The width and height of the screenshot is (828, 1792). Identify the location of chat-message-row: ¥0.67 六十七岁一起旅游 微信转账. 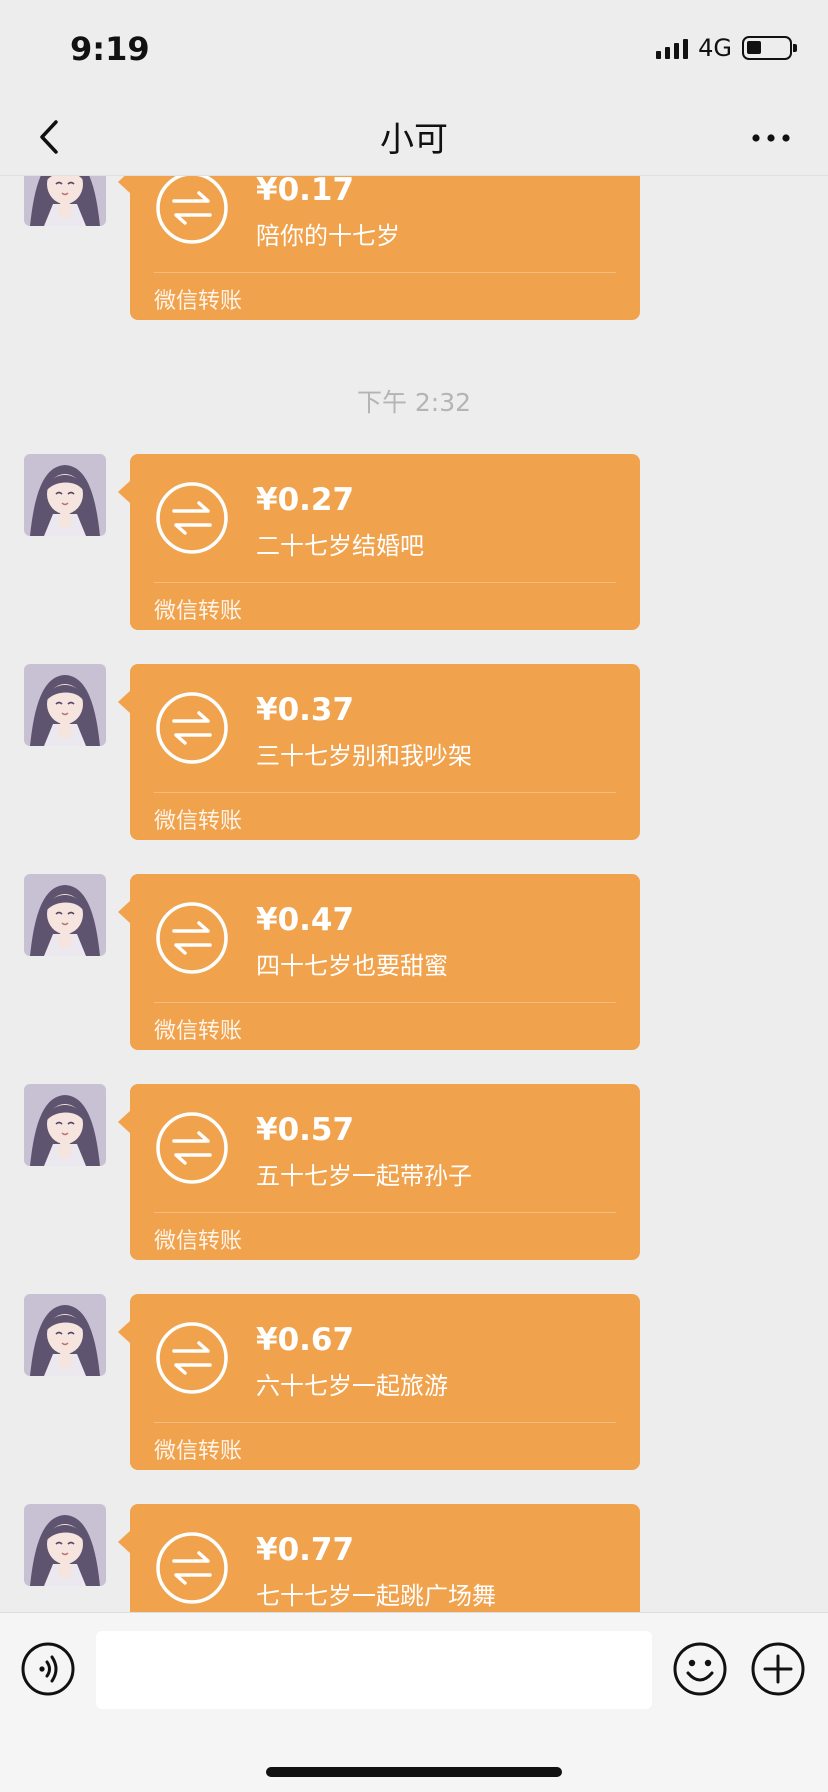
(414, 1382).